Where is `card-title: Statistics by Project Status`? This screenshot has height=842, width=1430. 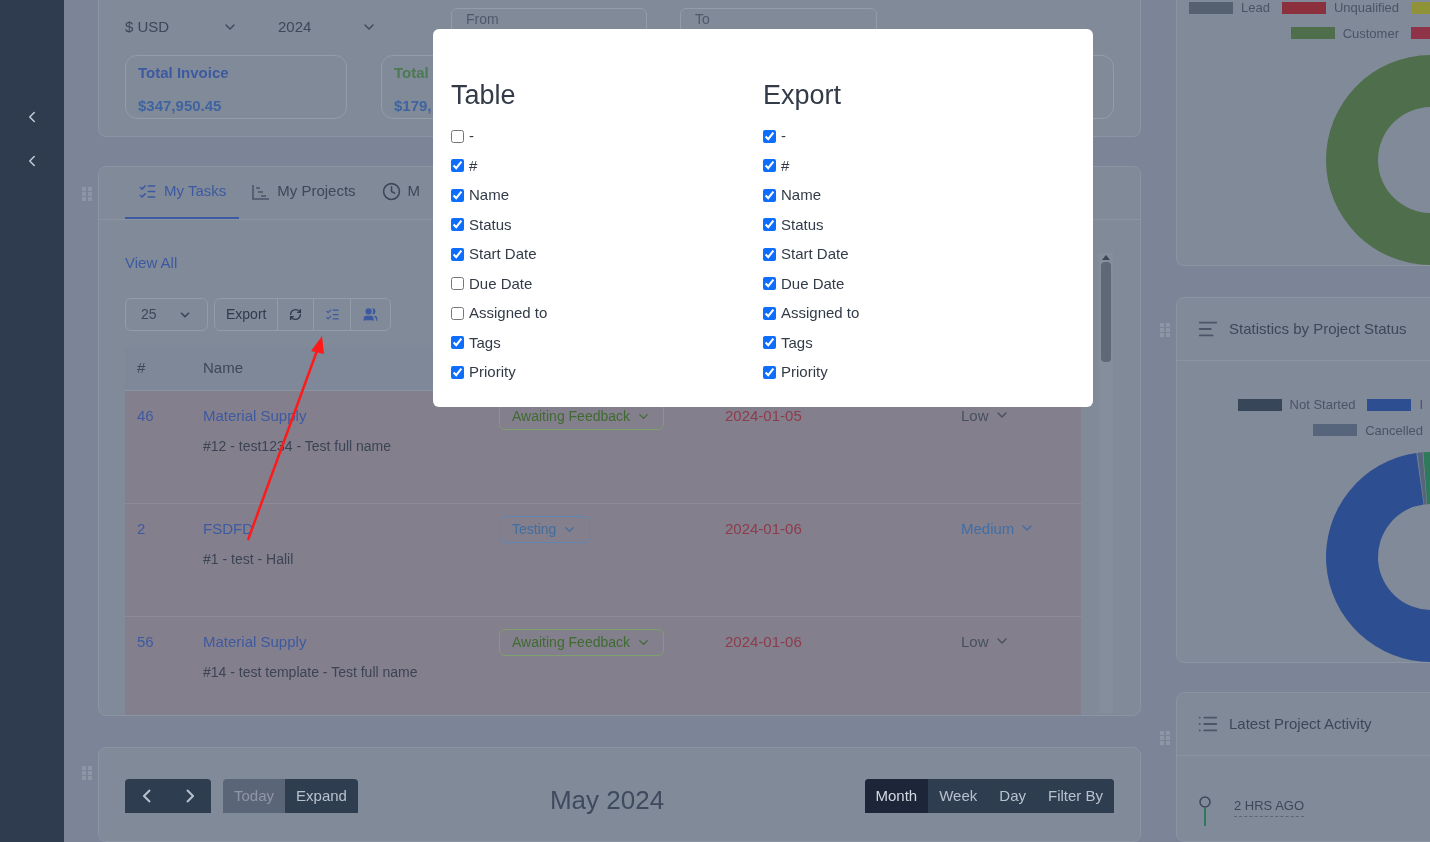
card-title: Statistics by Project Status is located at coordinates (1318, 328).